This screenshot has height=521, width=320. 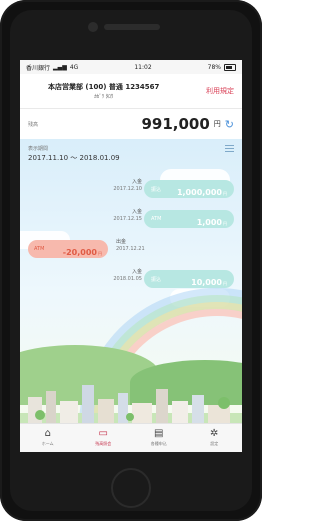 What do you see at coordinates (131, 67) in the screenshot?
I see `status-bar: 香川銀行 ▂▄▆ 4G 11:02 78%` at bounding box center [131, 67].